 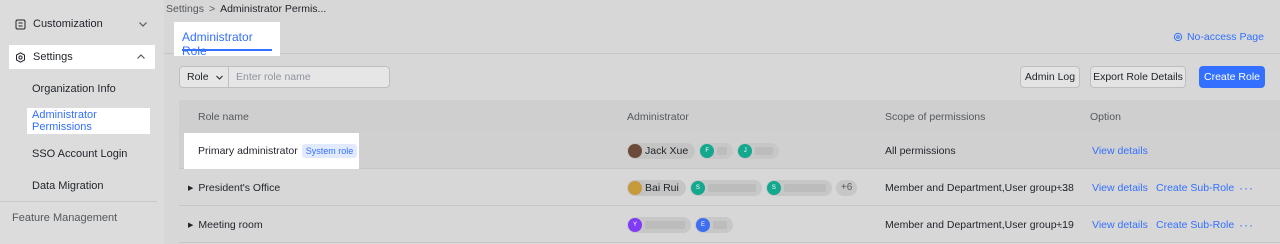 What do you see at coordinates (745, 150) in the screenshot?
I see `avatar: J` at bounding box center [745, 150].